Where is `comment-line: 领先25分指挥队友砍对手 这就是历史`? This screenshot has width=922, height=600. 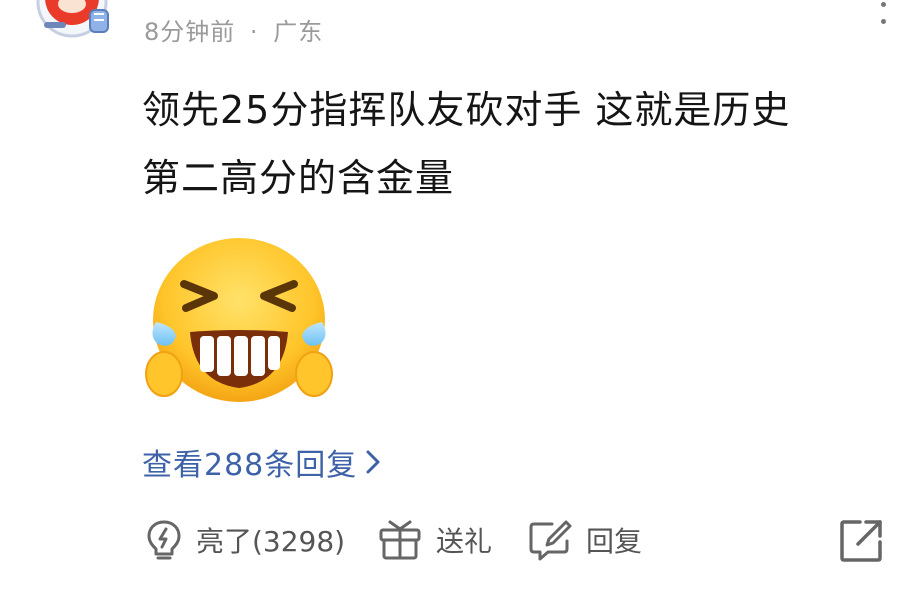
comment-line: 领先25分指挥队友砍对手 这就是历史 is located at coordinates (466, 110).